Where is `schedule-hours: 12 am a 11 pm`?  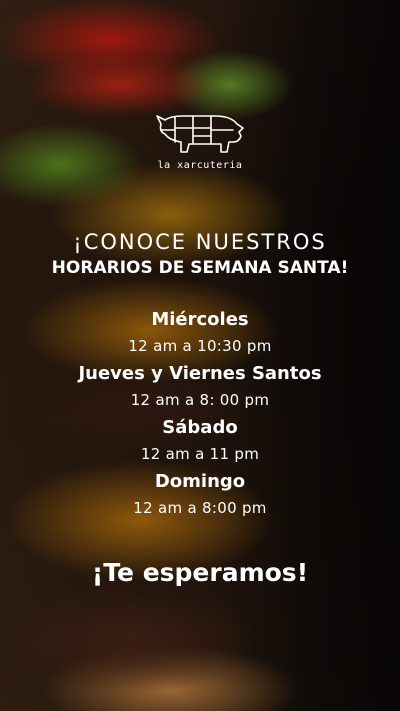 schedule-hours: 12 am a 11 pm is located at coordinates (200, 454).